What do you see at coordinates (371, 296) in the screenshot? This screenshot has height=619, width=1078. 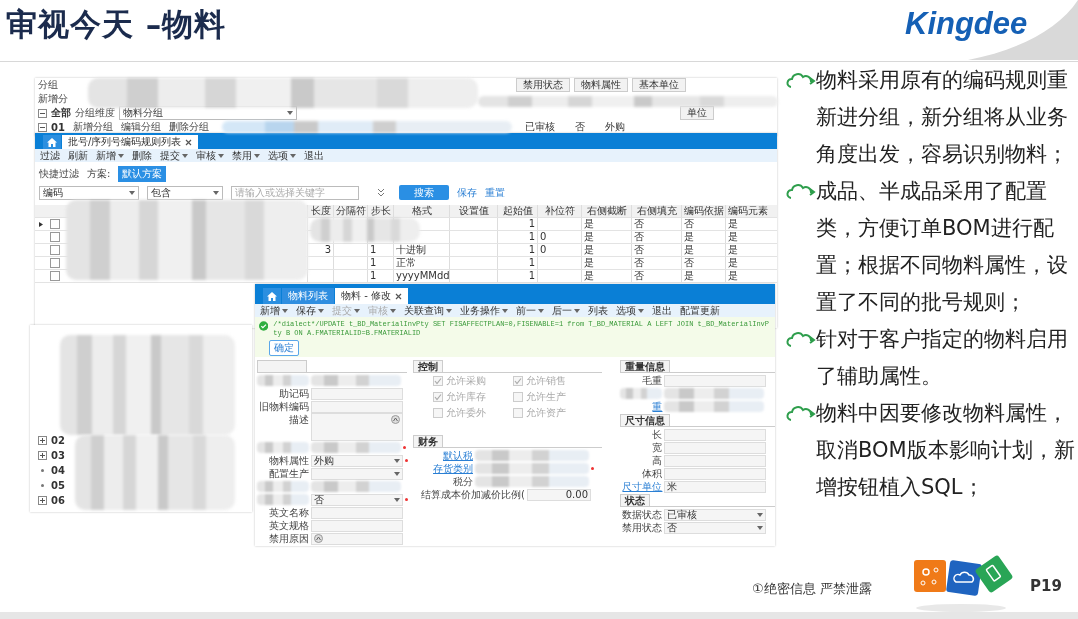 I see `tab: 物料 - 修改` at bounding box center [371, 296].